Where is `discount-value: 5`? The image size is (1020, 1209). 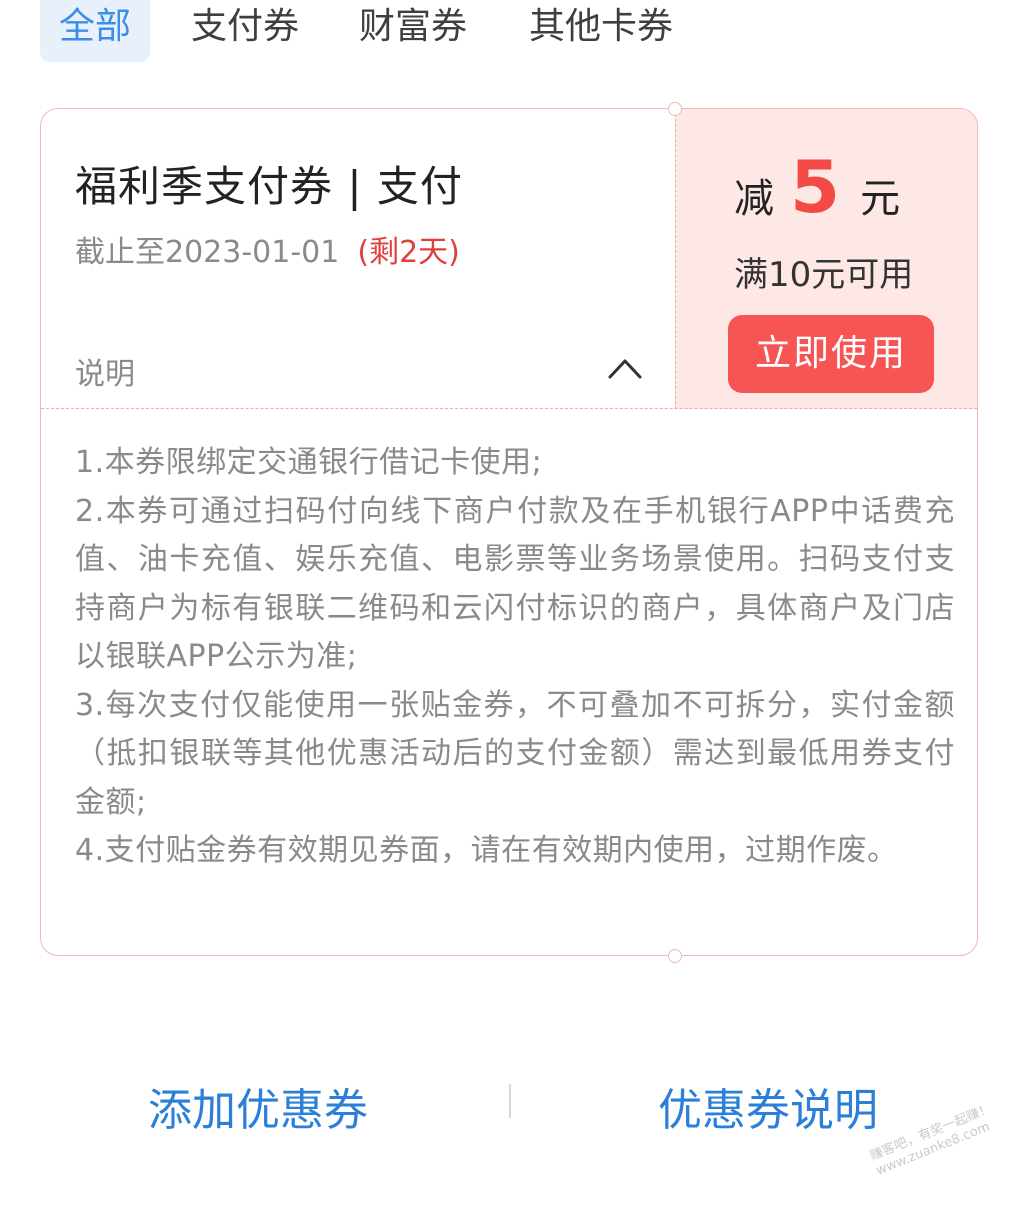 discount-value: 5 is located at coordinates (815, 187).